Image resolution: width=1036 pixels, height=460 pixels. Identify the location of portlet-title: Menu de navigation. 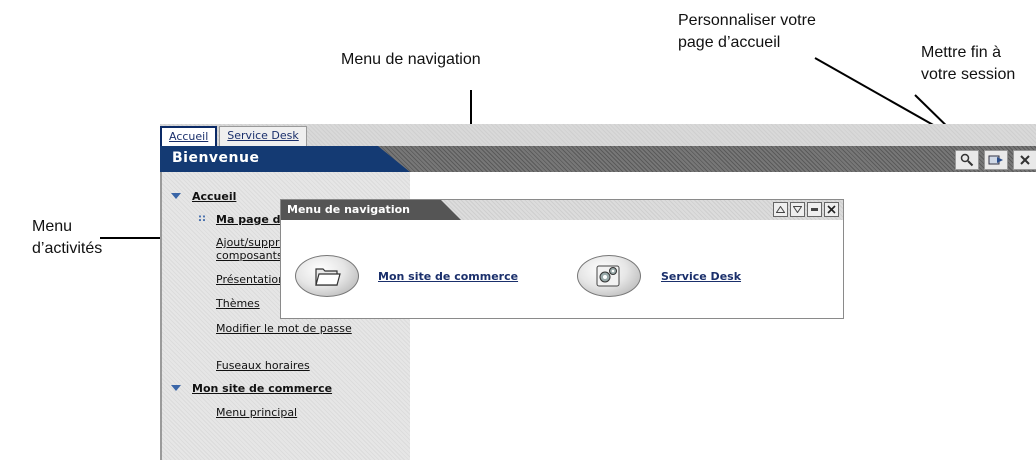
(348, 209).